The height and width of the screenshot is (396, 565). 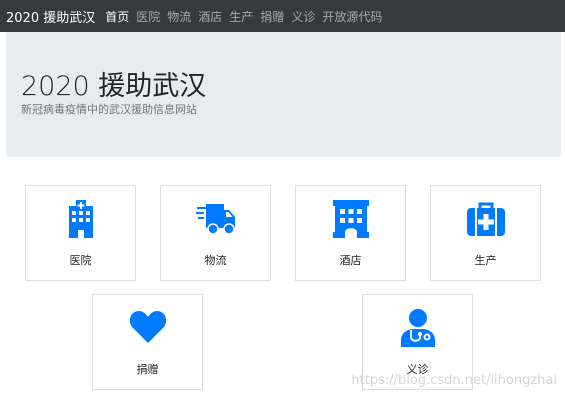 I want to click on card-production: 生产, so click(x=485, y=233).